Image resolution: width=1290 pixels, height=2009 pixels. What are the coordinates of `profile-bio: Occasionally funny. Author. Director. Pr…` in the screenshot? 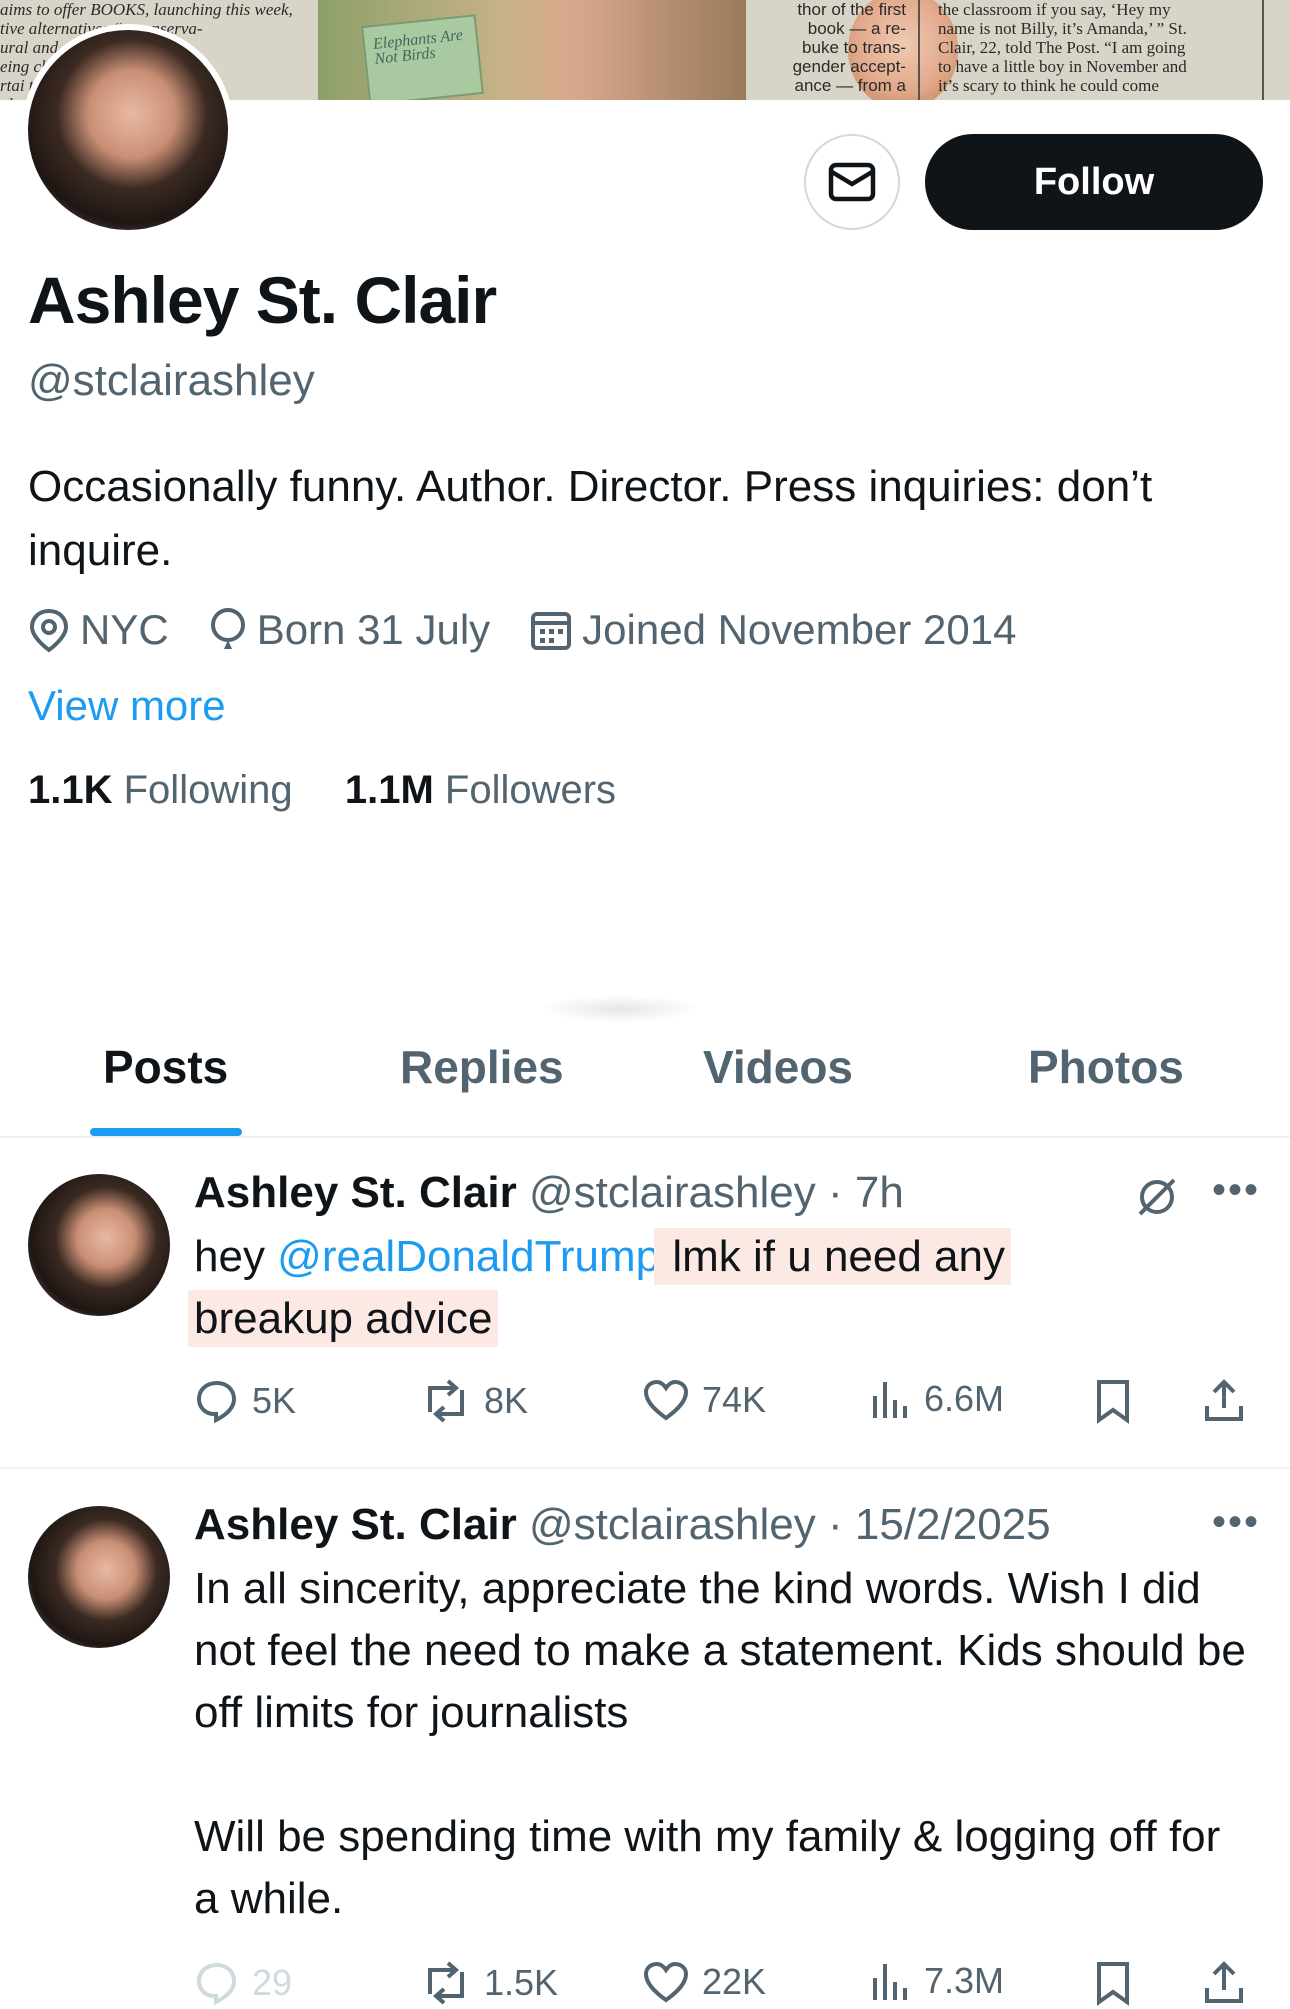 It's located at (590, 518).